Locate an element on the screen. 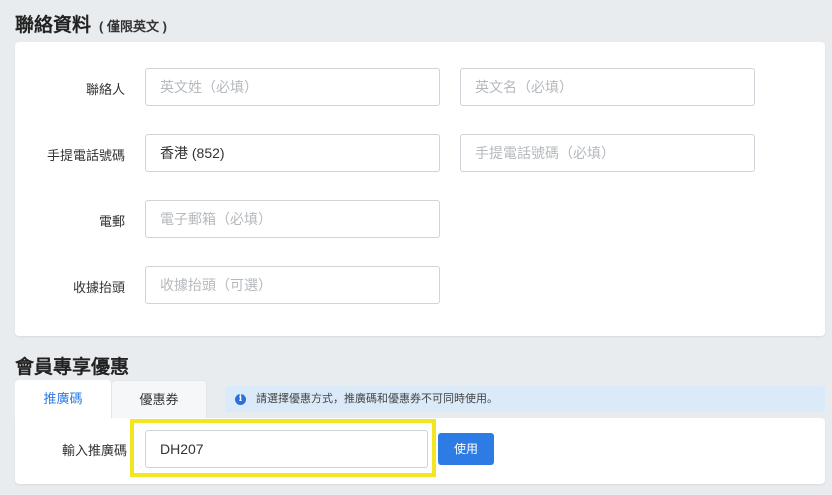 The width and height of the screenshot is (832, 495). first-name-field: 英文名（必填） is located at coordinates (607, 87).